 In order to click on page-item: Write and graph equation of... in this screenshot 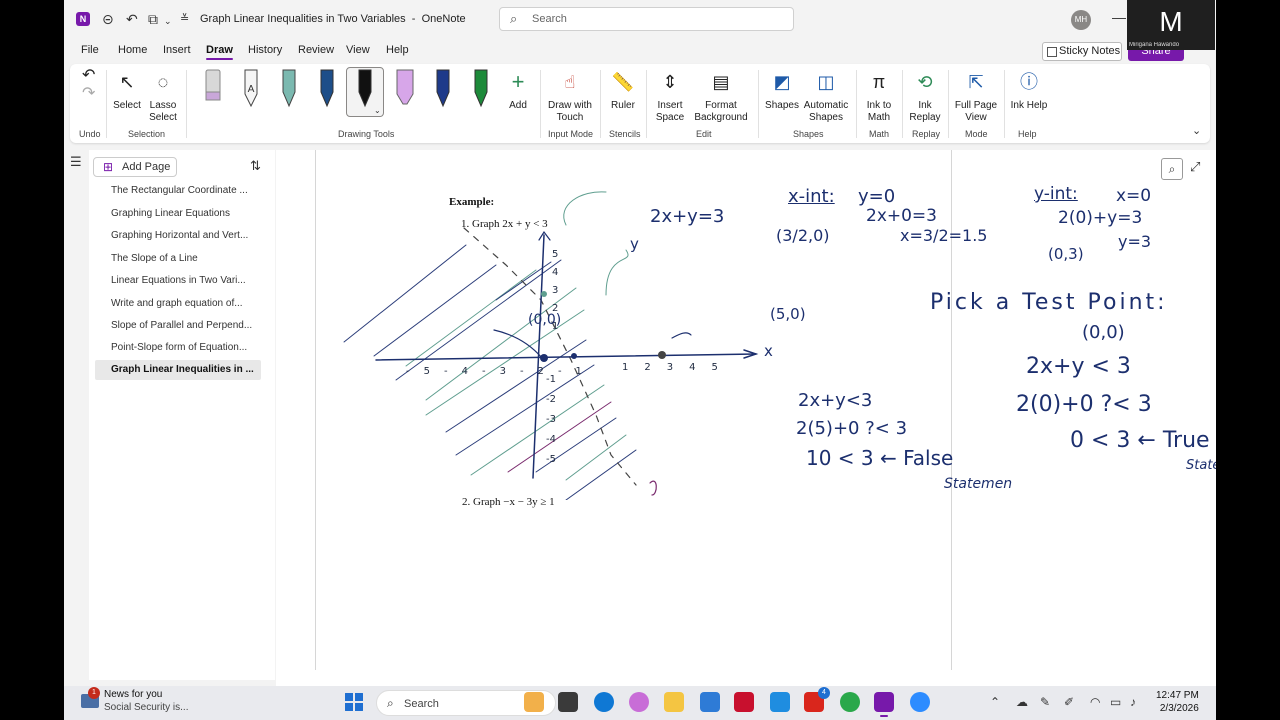, I will do `click(178, 304)`.